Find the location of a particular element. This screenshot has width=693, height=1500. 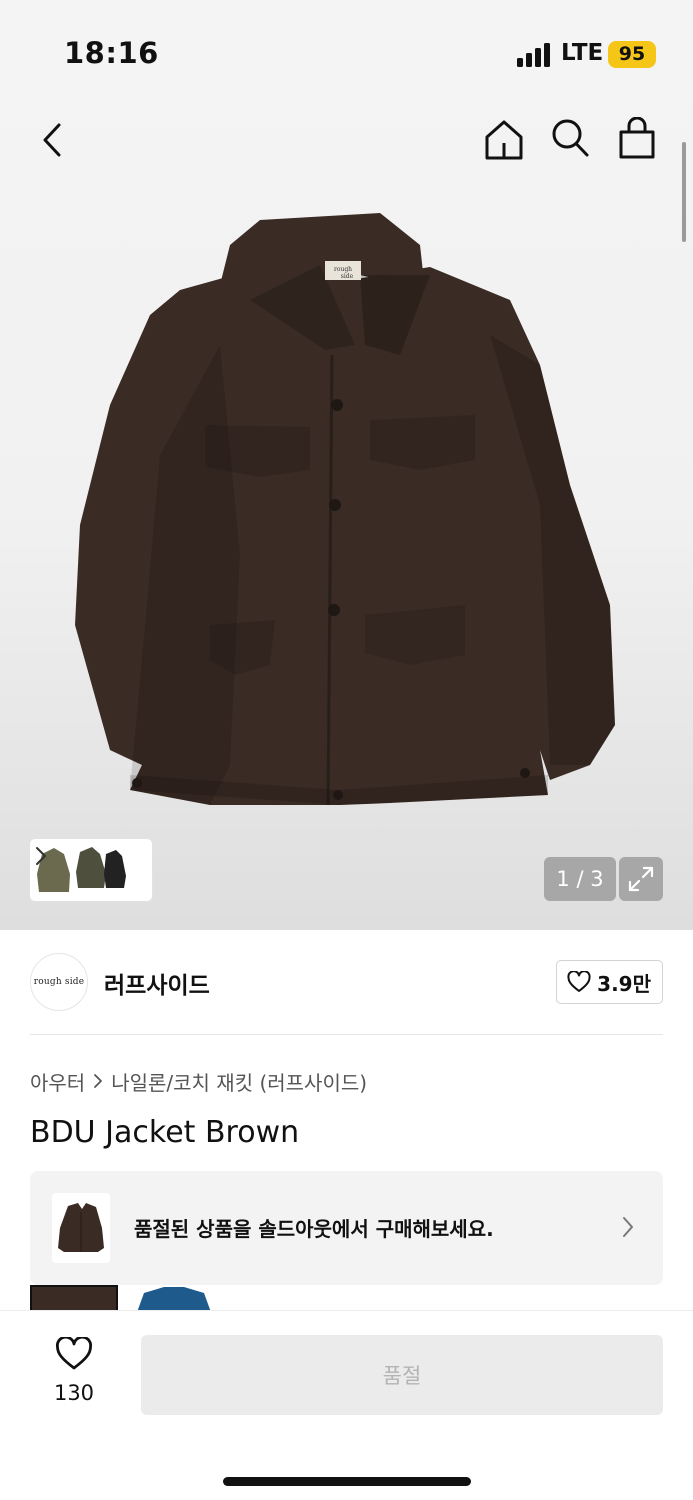

network-label: LTE is located at coordinates (582, 53).